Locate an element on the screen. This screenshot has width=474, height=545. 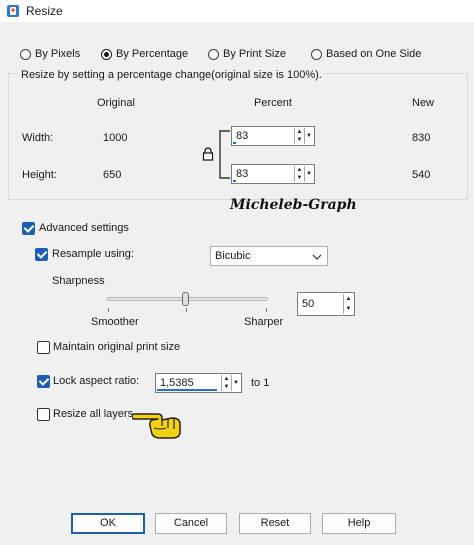
title-bar: Resize is located at coordinates (237, 11).